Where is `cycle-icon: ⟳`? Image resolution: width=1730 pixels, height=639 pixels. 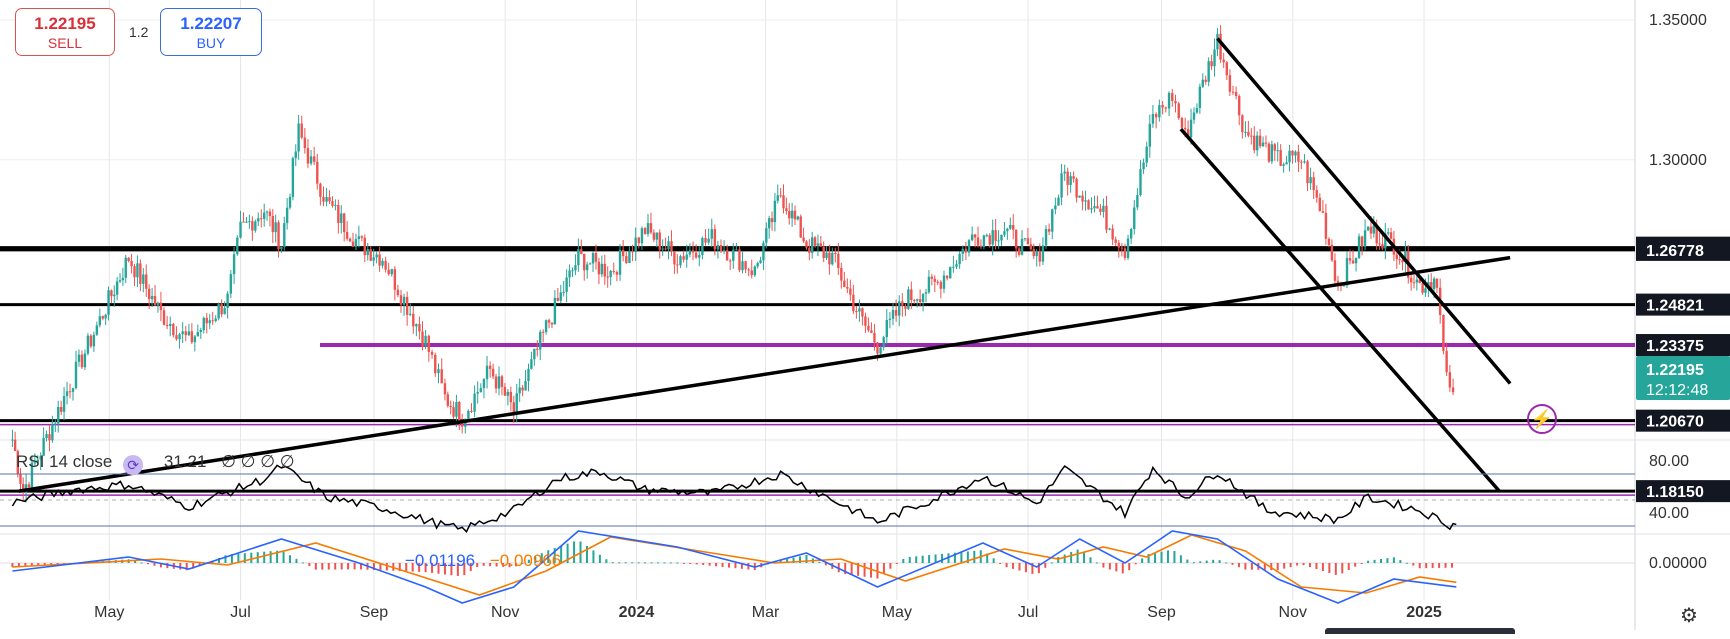
cycle-icon: ⟳ is located at coordinates (133, 465).